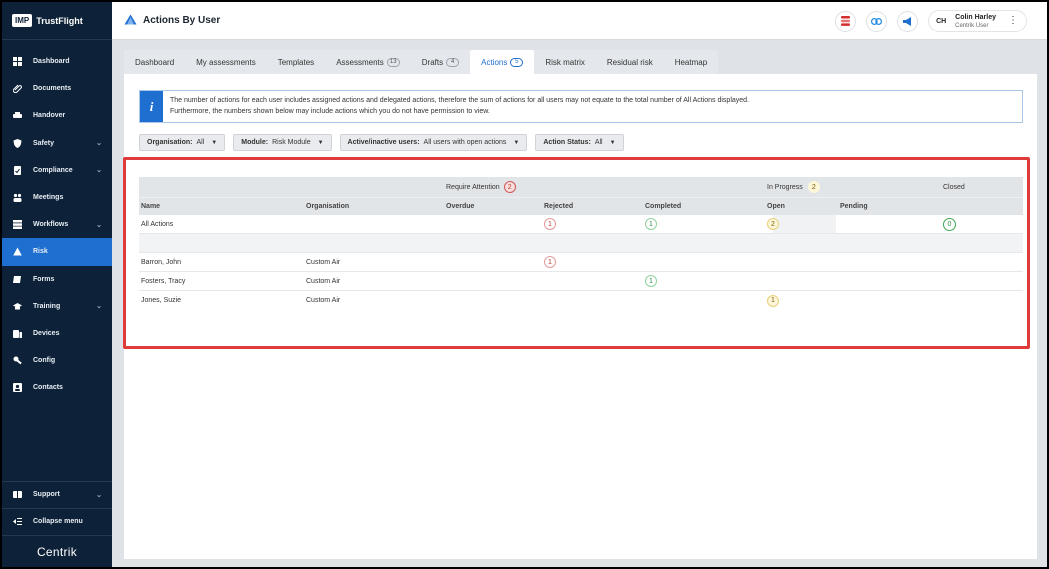 This screenshot has height=569, width=1049. What do you see at coordinates (440, 62) in the screenshot?
I see `tab-drafts: Drafts 4` at bounding box center [440, 62].